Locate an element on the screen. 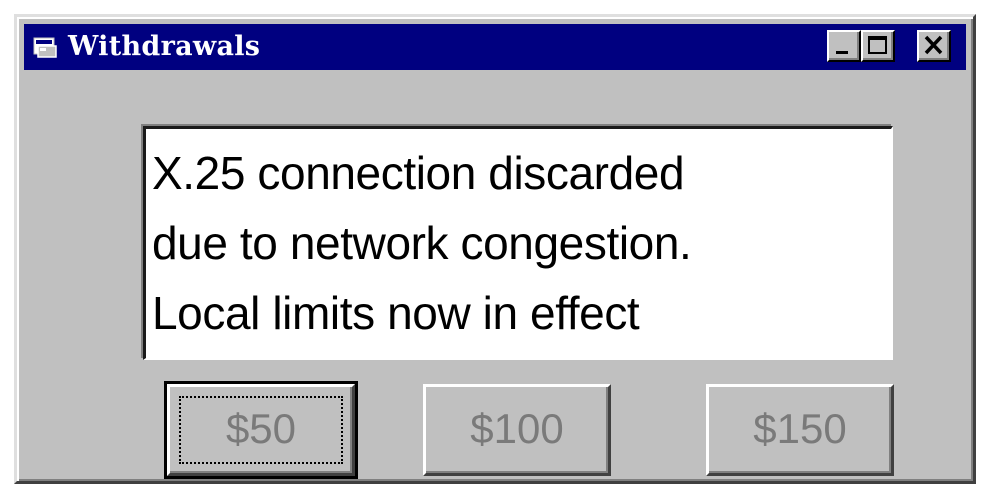  maximize-button is located at coordinates (878, 46).